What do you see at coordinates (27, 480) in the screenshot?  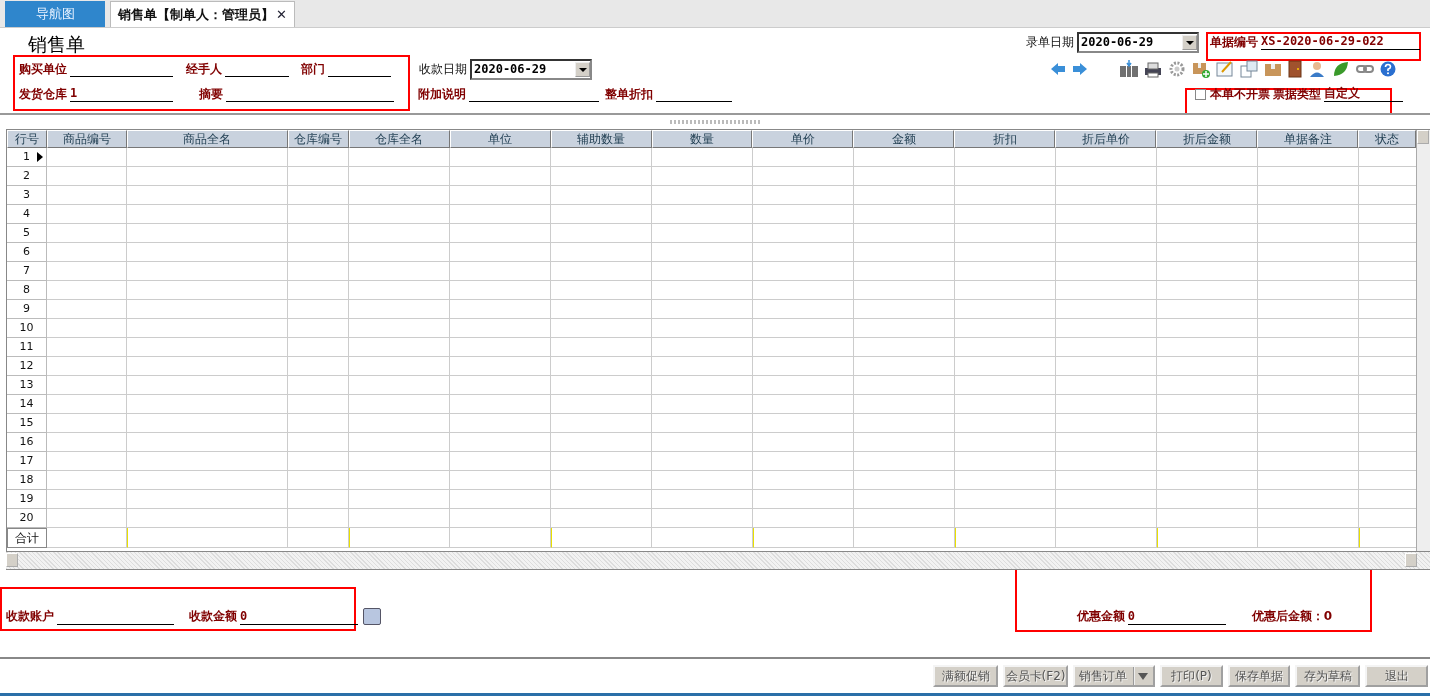 I see `row-number: 18` at bounding box center [27, 480].